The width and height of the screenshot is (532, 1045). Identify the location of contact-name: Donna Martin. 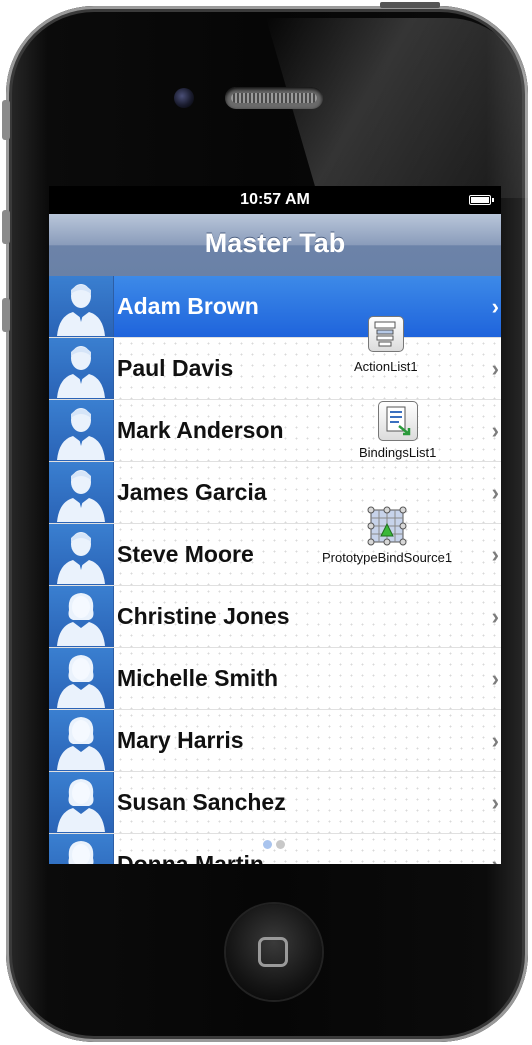
(190, 857).